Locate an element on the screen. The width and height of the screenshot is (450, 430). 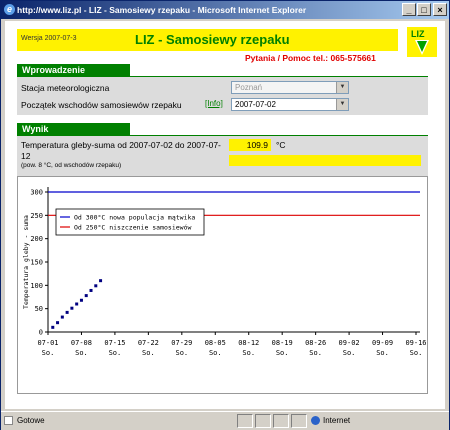
x-tick-label: 07-22 is located at coordinates (148, 343).